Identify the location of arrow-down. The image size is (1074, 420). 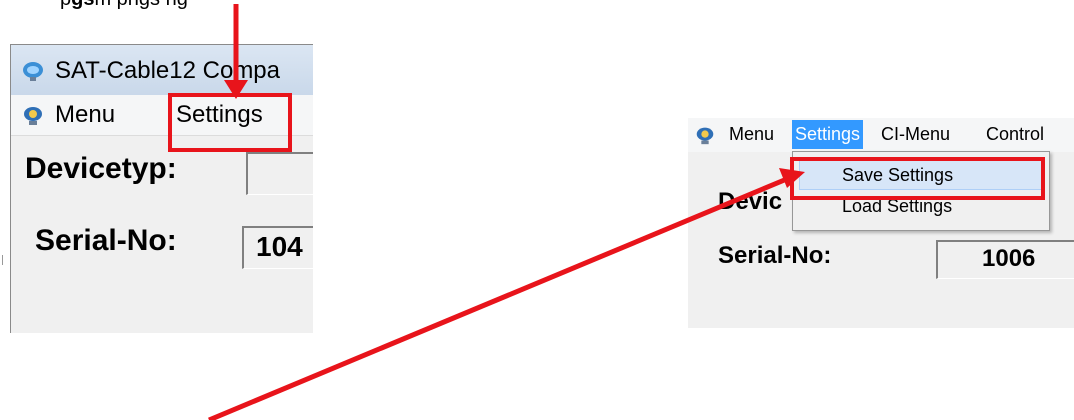
(236, 51).